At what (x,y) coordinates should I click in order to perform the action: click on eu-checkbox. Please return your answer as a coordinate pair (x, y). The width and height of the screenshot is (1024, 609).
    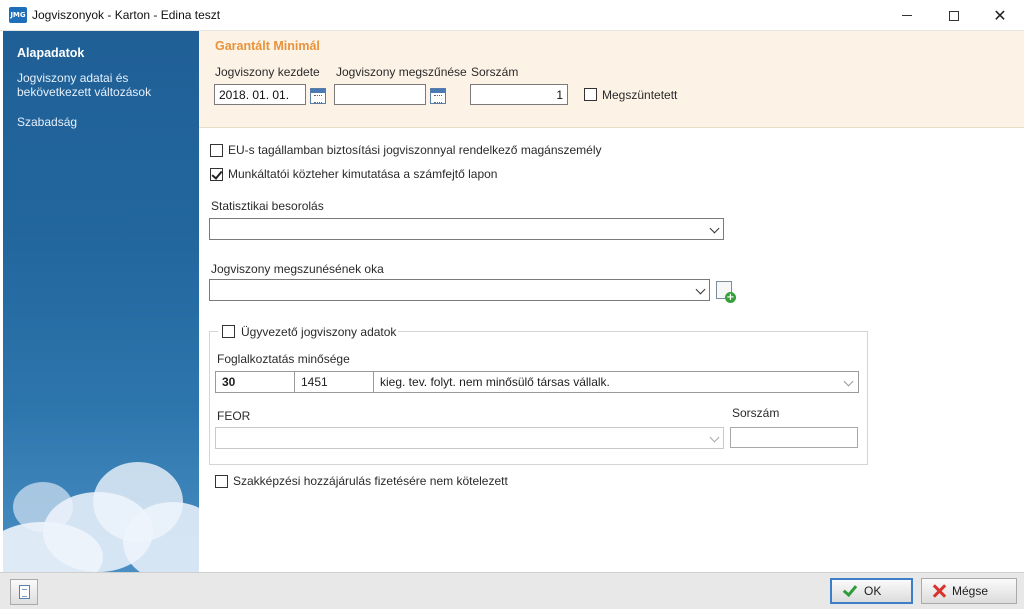
    Looking at the image, I should click on (216, 150).